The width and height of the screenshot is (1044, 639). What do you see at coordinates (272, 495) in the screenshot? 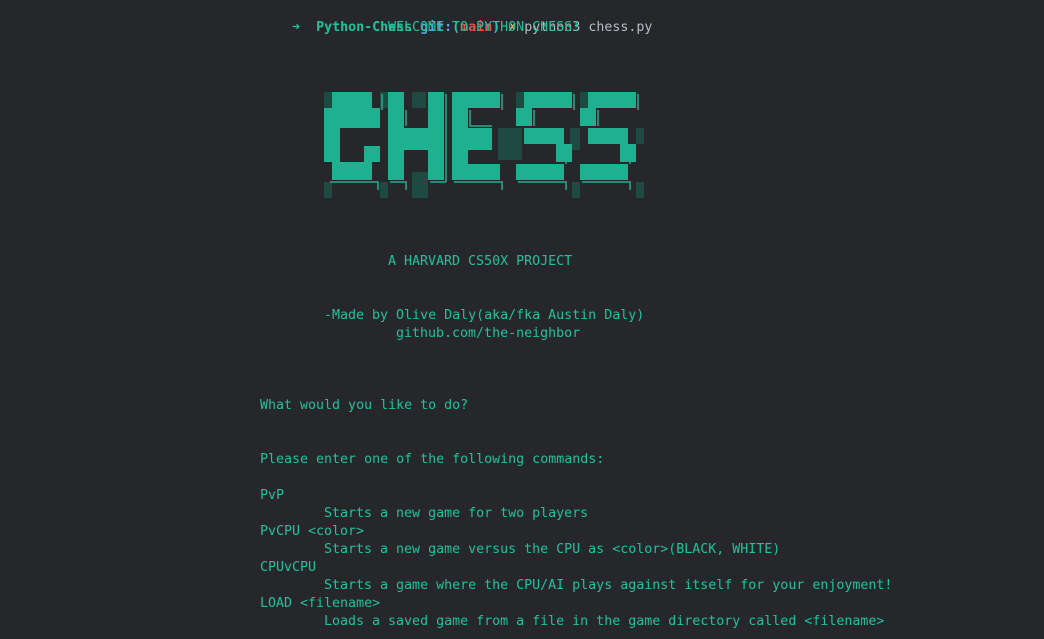
I see `command-name: PvP` at bounding box center [272, 495].